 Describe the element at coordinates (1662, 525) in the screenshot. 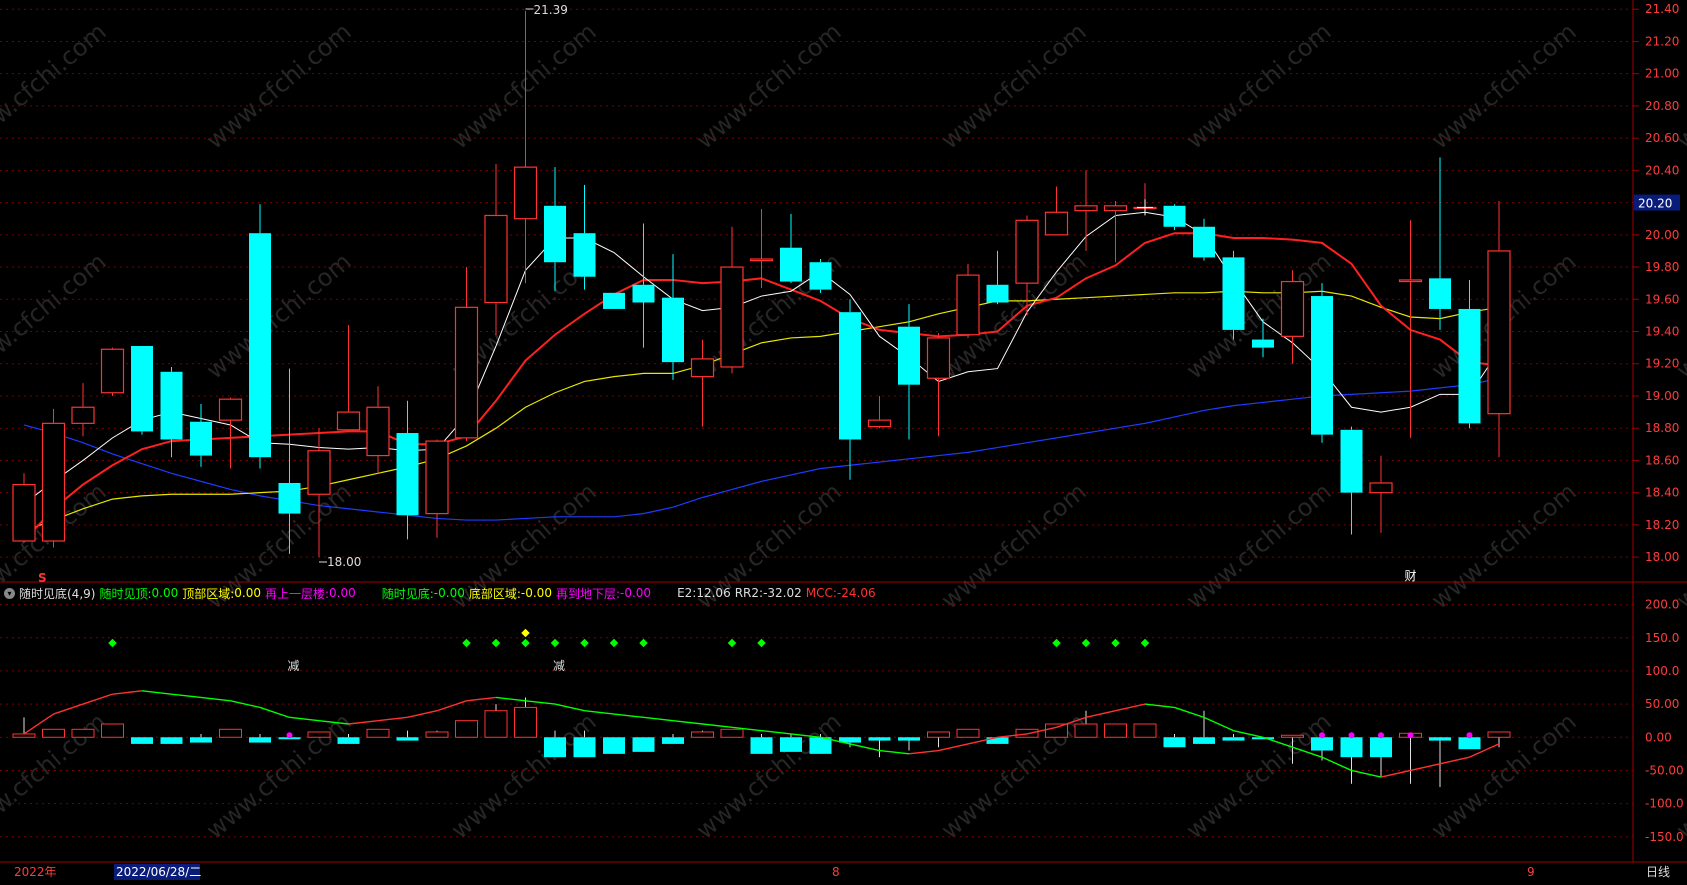

I see `price-tick-label: 18.20` at that location.